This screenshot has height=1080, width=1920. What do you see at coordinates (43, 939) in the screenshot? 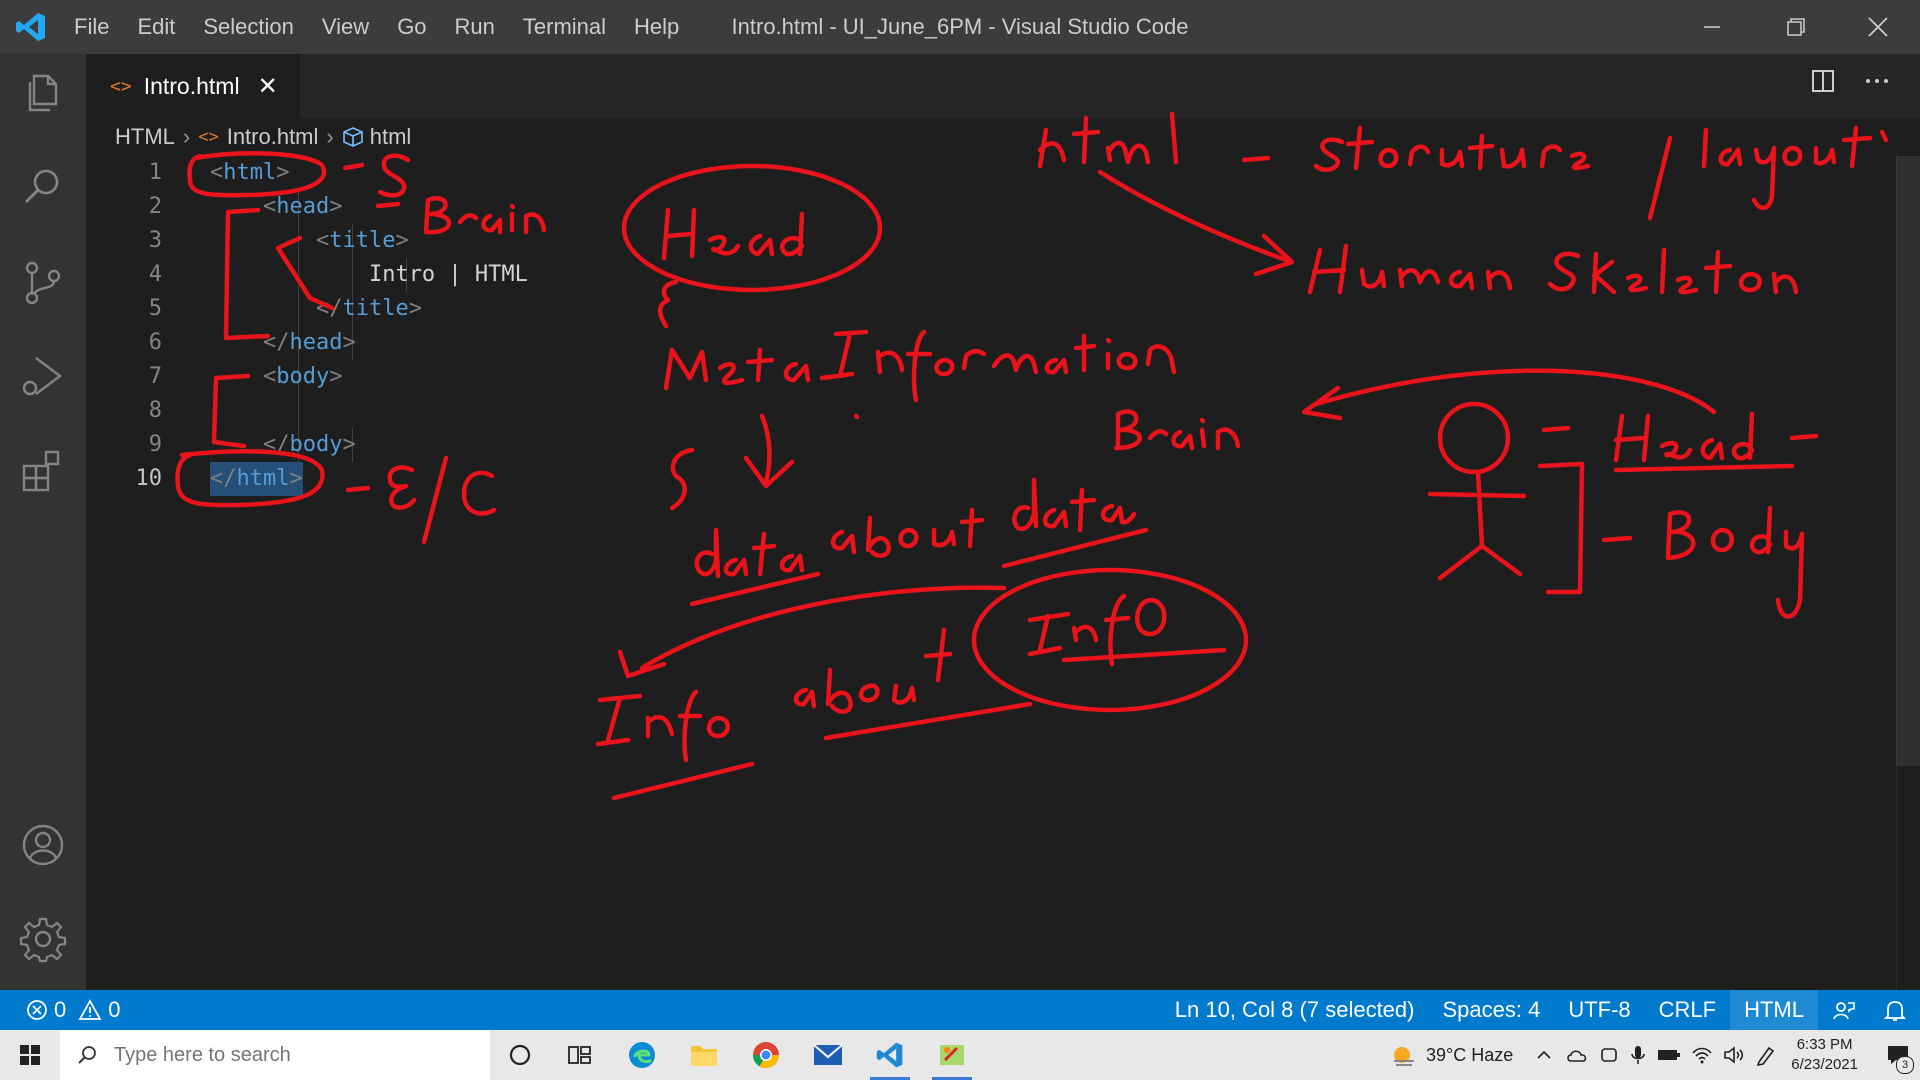
I see `settings-gear-icon` at bounding box center [43, 939].